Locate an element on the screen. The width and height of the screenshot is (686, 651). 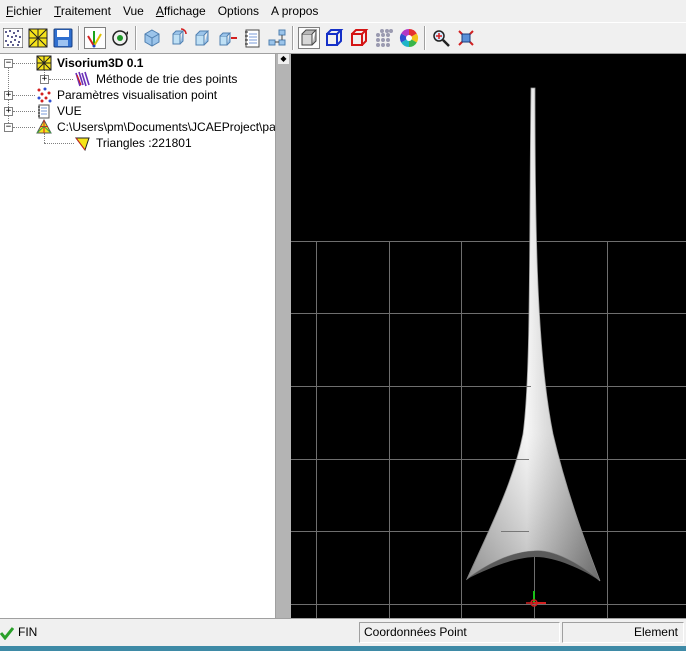
zoom-icon is located at coordinates (441, 38).